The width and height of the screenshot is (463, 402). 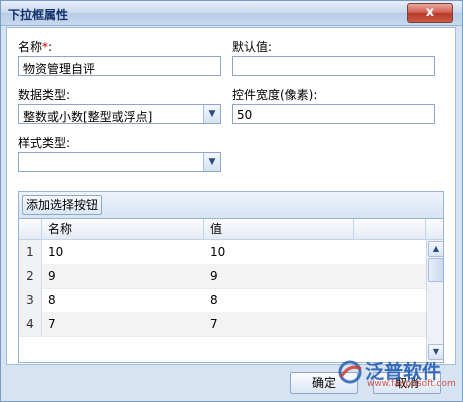 I want to click on data-type-value: 整数或小数[整型或浮点], so click(x=88, y=117).